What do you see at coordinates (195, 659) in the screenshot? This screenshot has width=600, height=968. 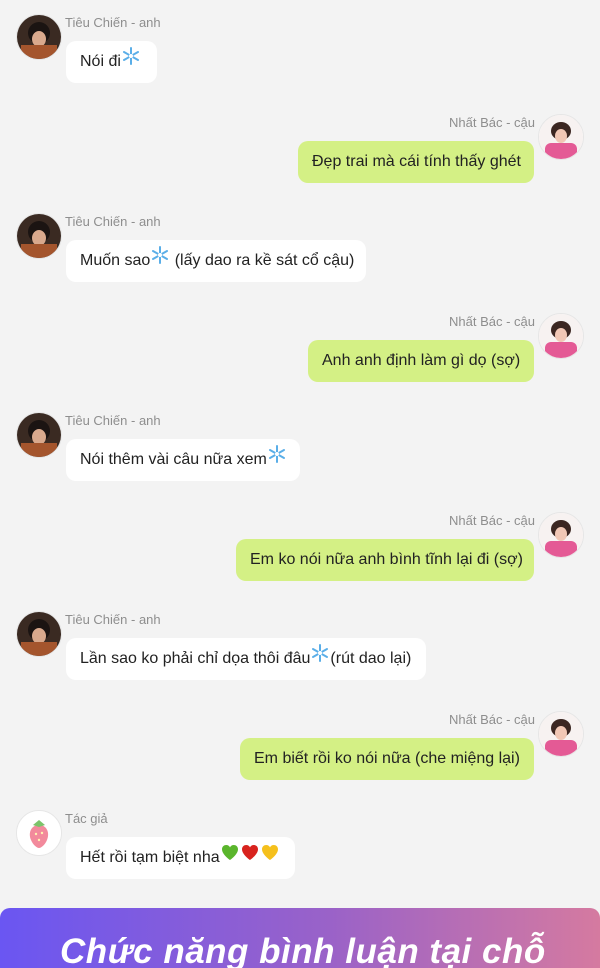 I see `message-text: Lần sao ko phải chỉ dọa thôi đâu` at bounding box center [195, 659].